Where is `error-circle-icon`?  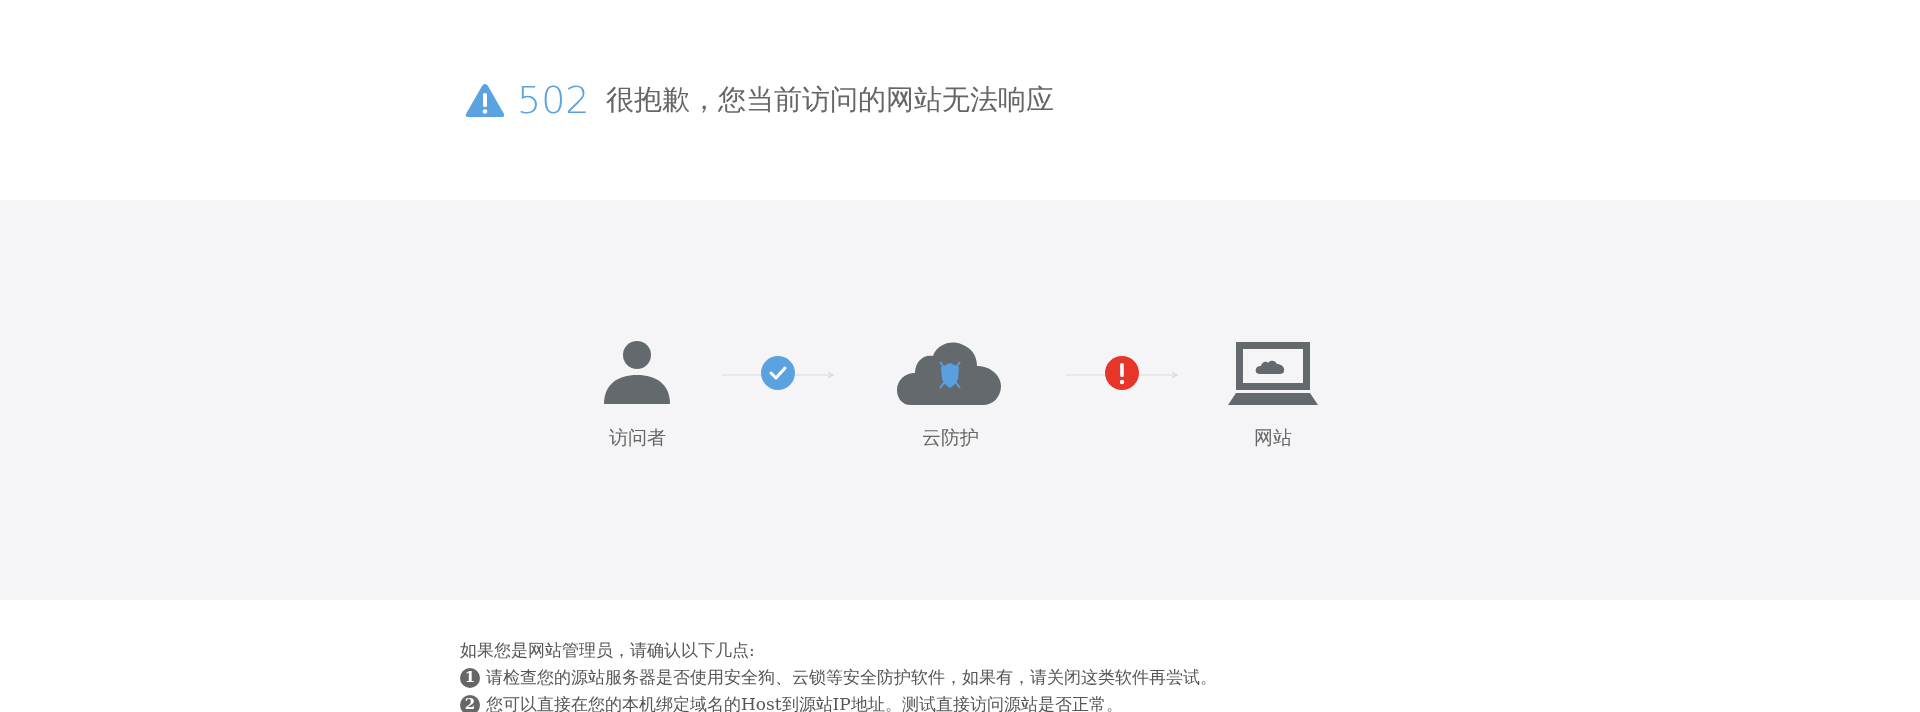
error-circle-icon is located at coordinates (1122, 373).